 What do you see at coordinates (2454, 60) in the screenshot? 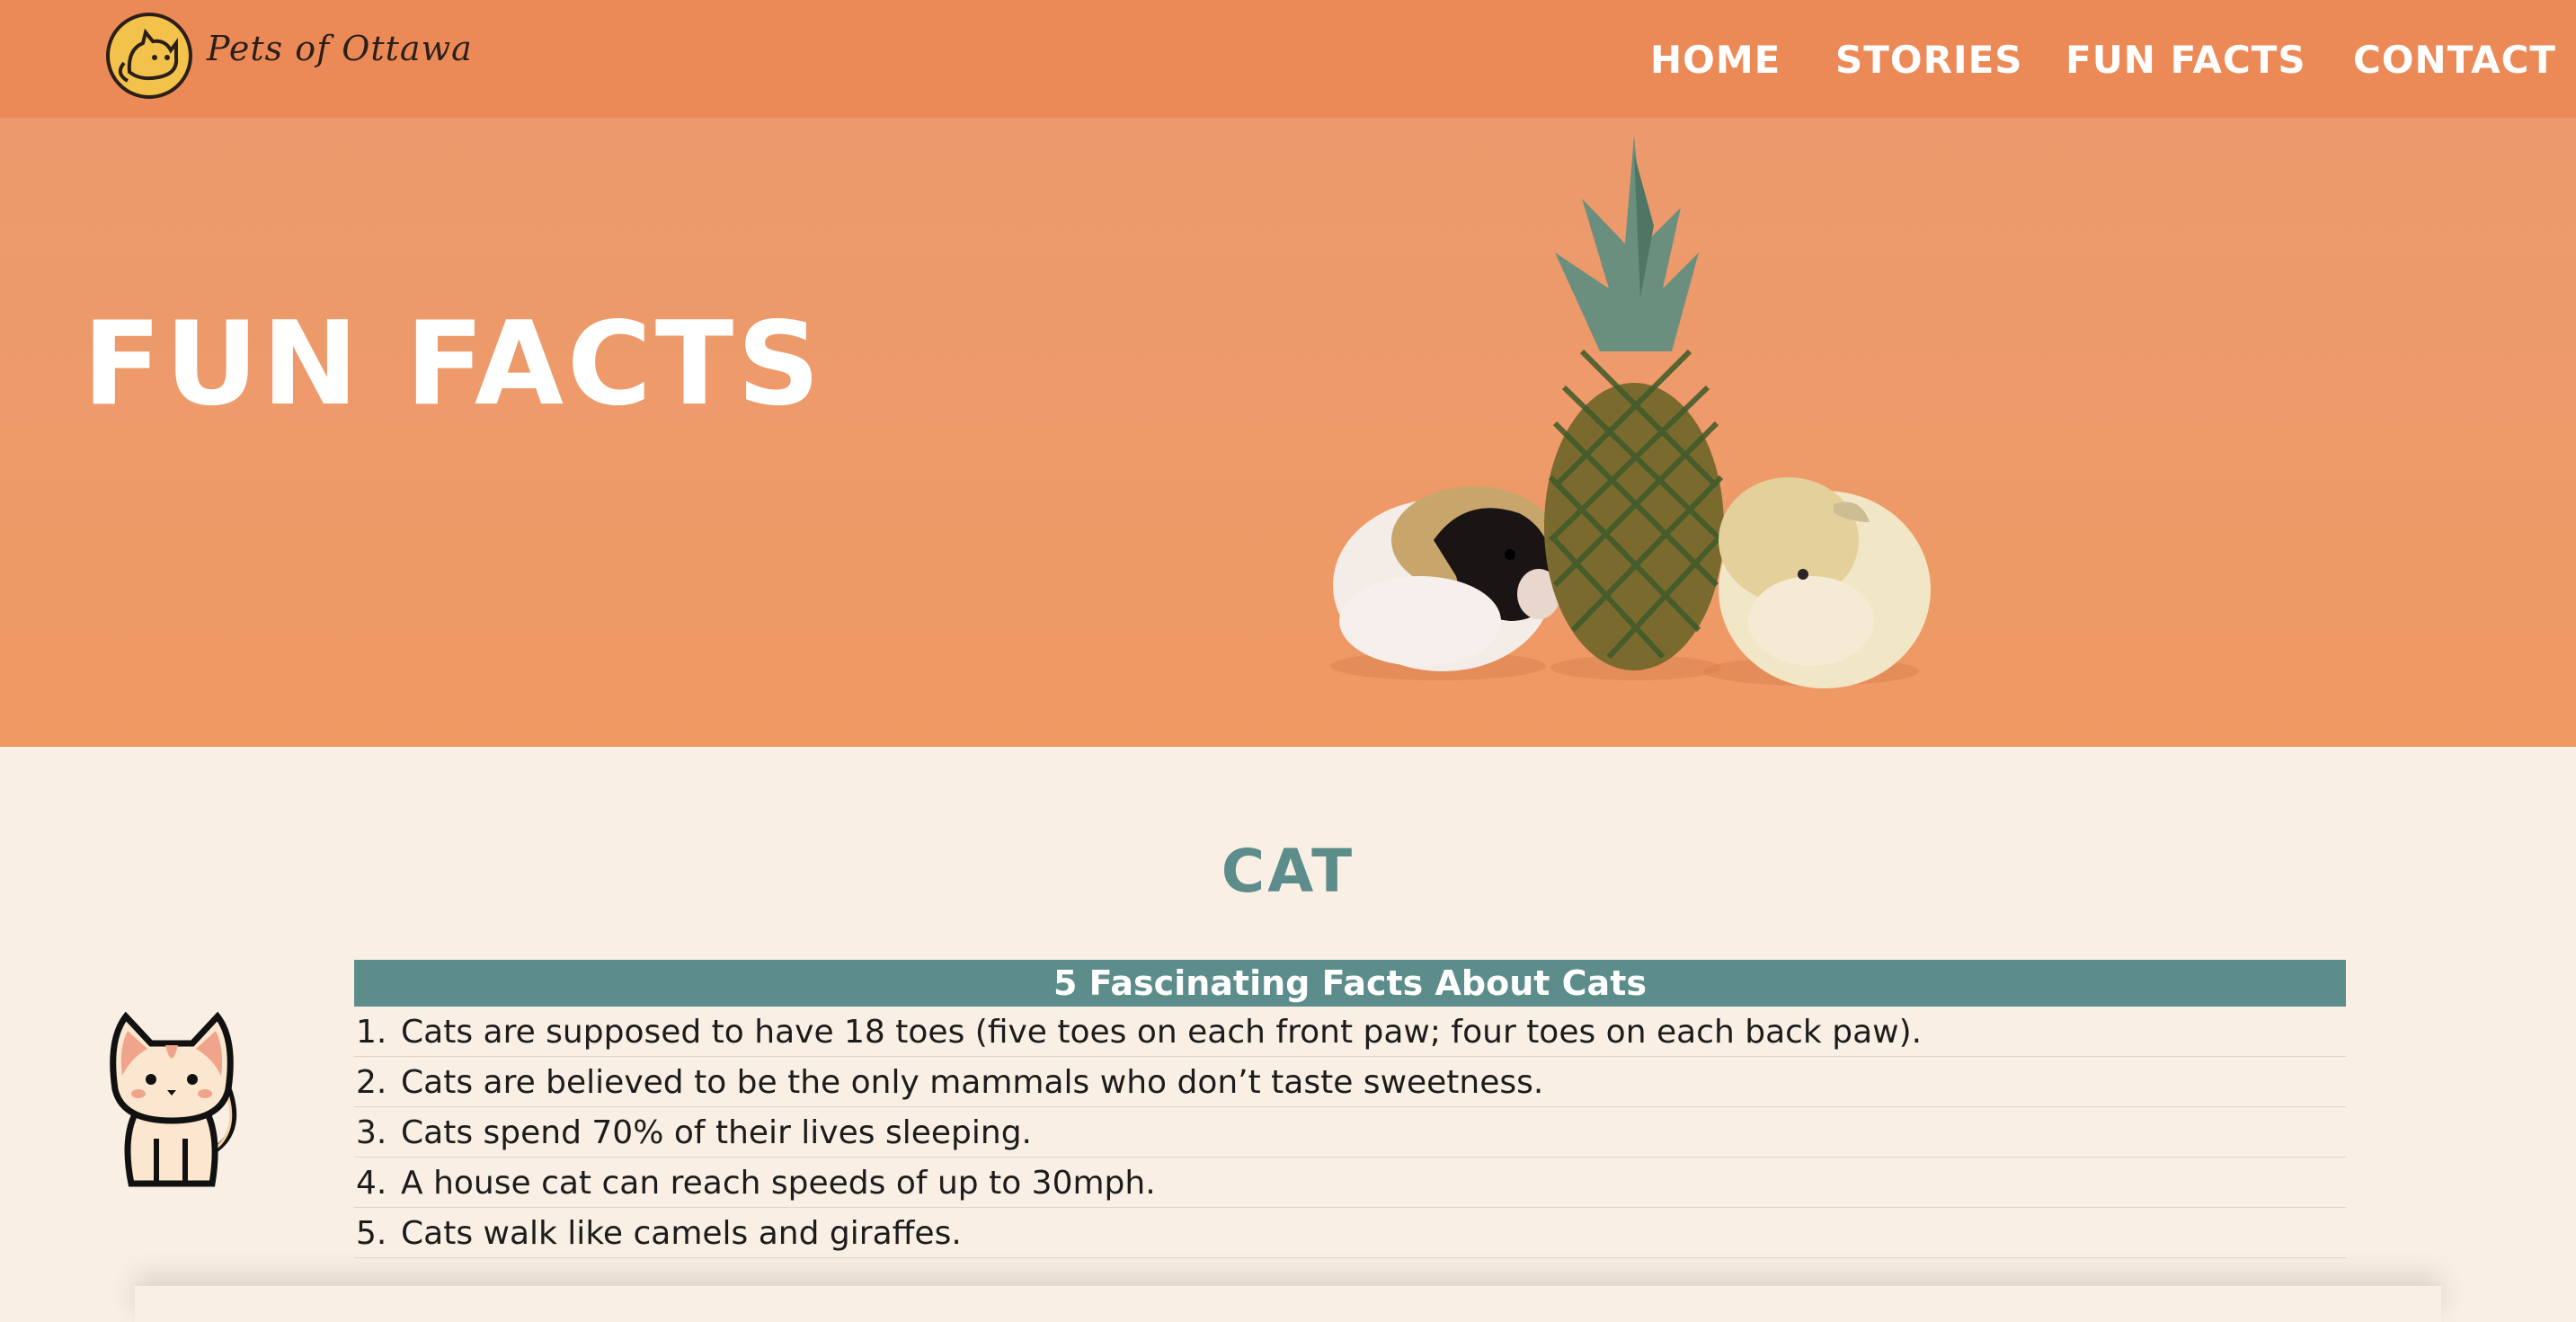
I see `nav-contact-link: CONTACT` at bounding box center [2454, 60].